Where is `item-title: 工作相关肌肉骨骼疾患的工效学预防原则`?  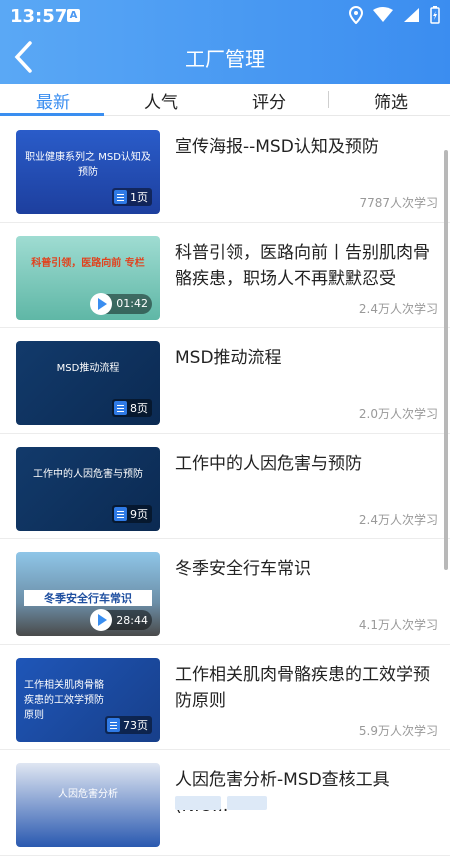 item-title: 工作相关肌肉骨骼疾患的工效学预防原则 is located at coordinates (302, 687).